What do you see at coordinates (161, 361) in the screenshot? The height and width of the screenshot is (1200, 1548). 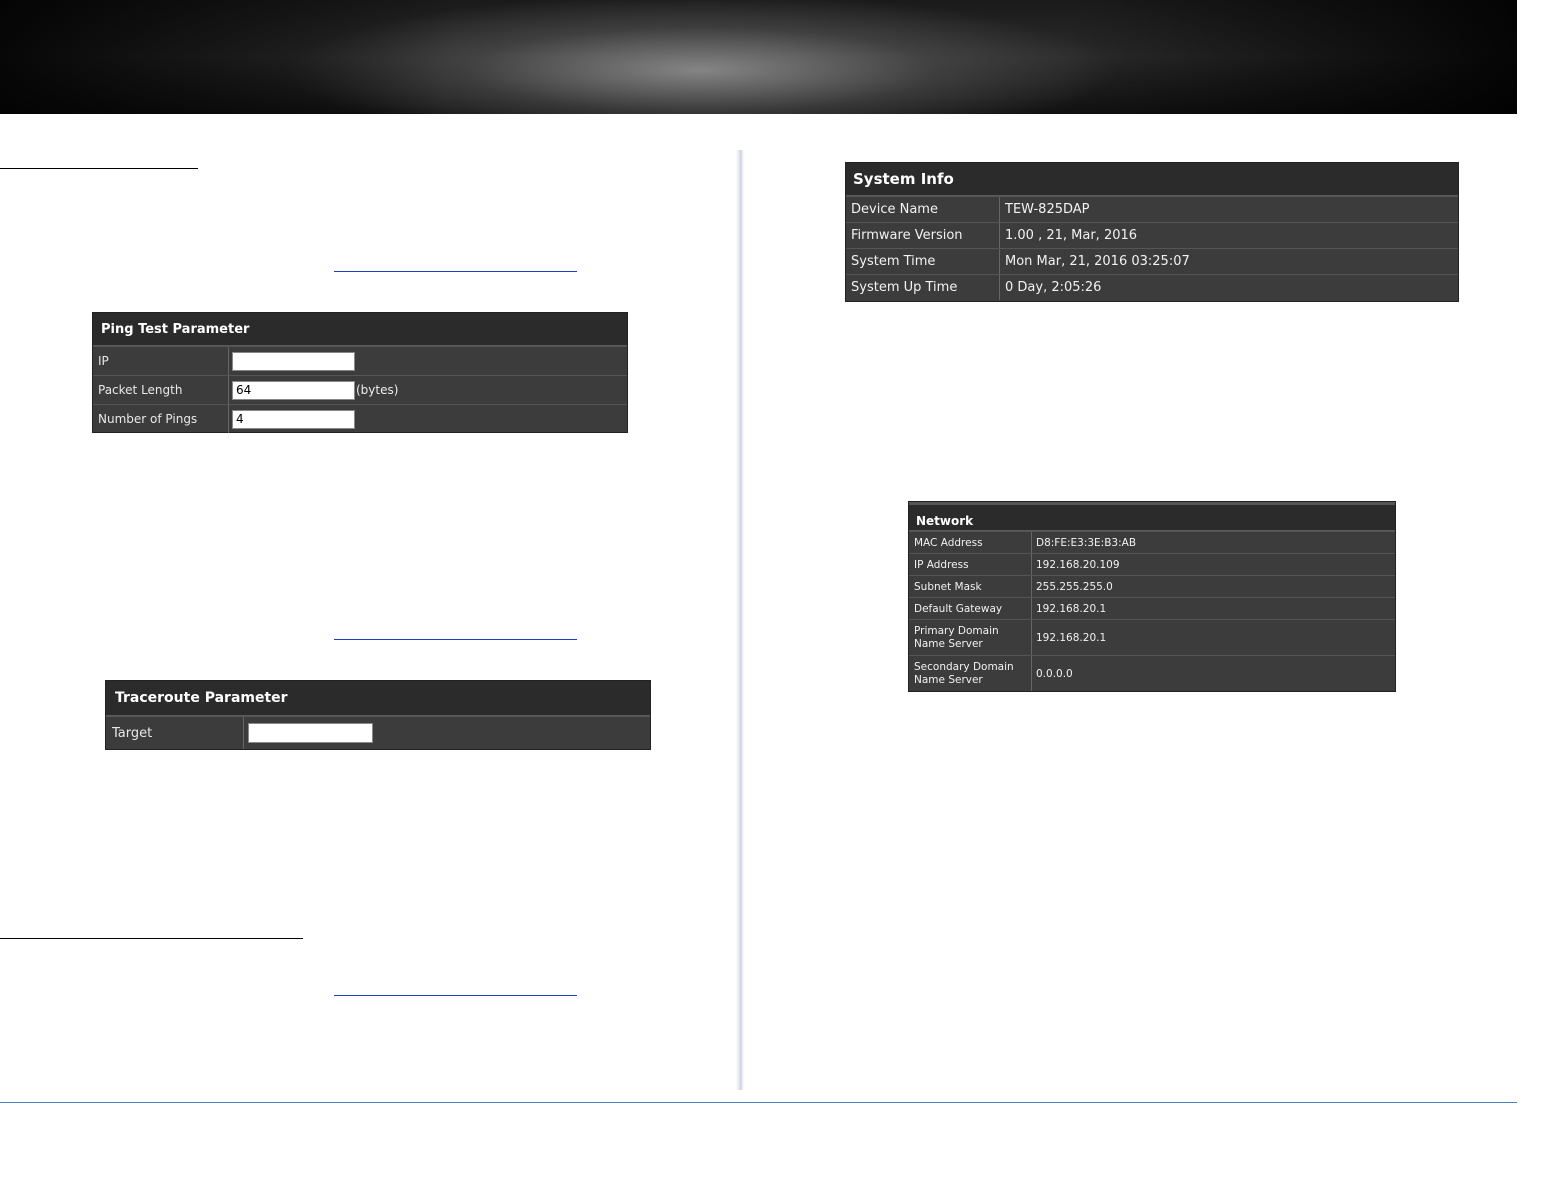 I see `ping-ip-label: IP` at bounding box center [161, 361].